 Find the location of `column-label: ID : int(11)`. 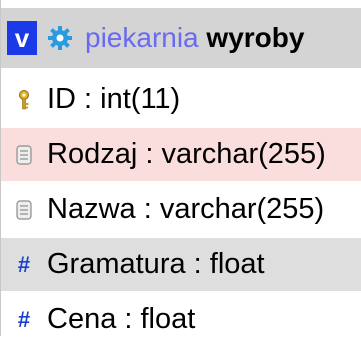

column-label: ID : int(11) is located at coordinates (114, 99).